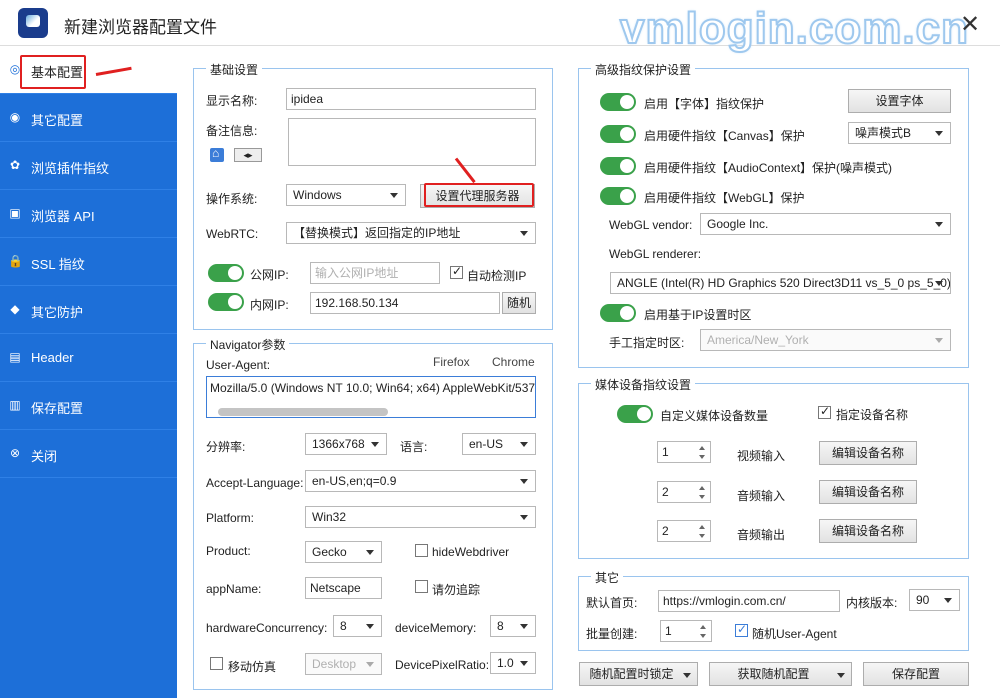  What do you see at coordinates (761, 456) in the screenshot?
I see `video-input-label: 视频输入` at bounding box center [761, 456].